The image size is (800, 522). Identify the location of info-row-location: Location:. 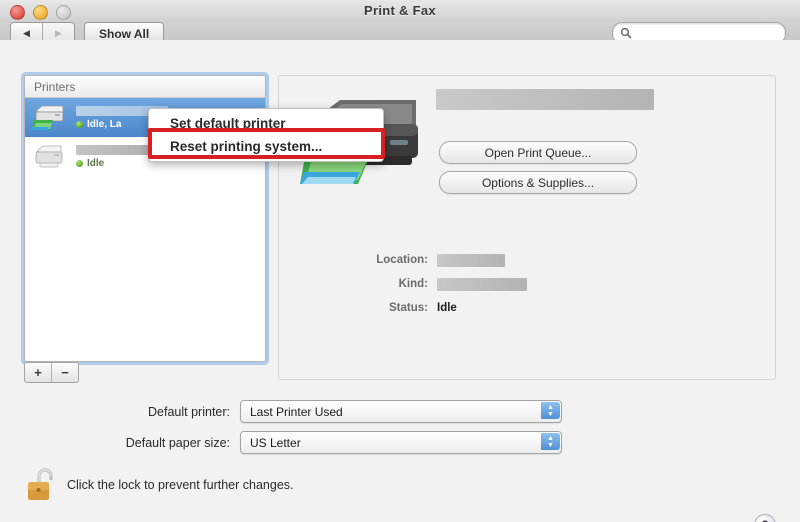
(534, 260).